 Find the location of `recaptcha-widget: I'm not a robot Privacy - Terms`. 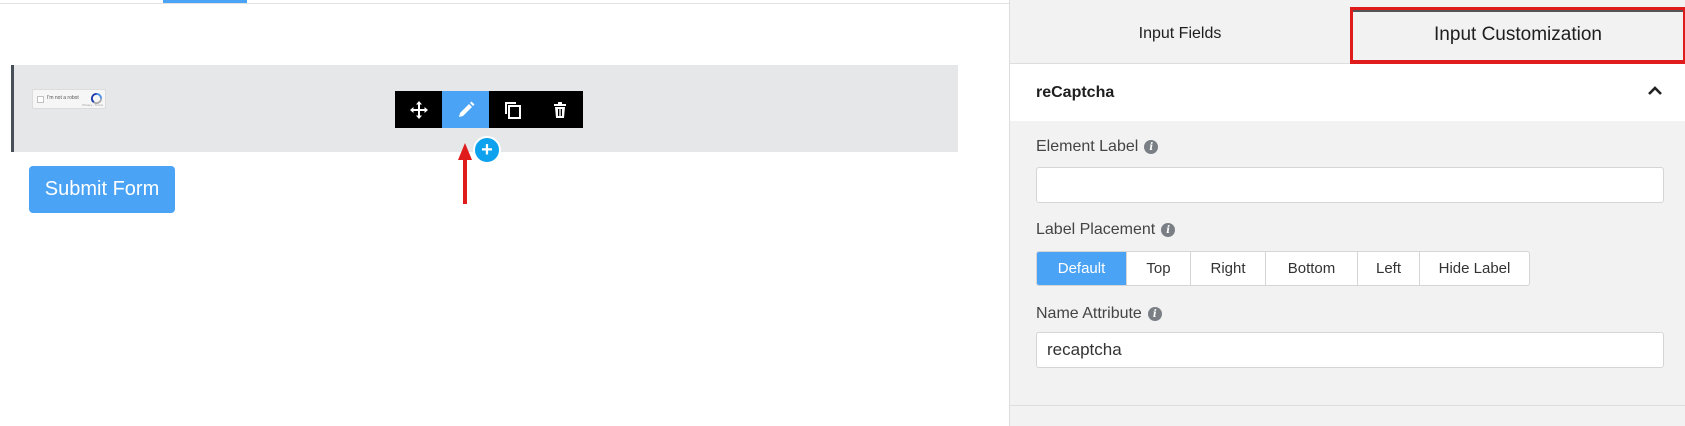

recaptcha-widget: I'm not a robot Privacy - Terms is located at coordinates (69, 99).